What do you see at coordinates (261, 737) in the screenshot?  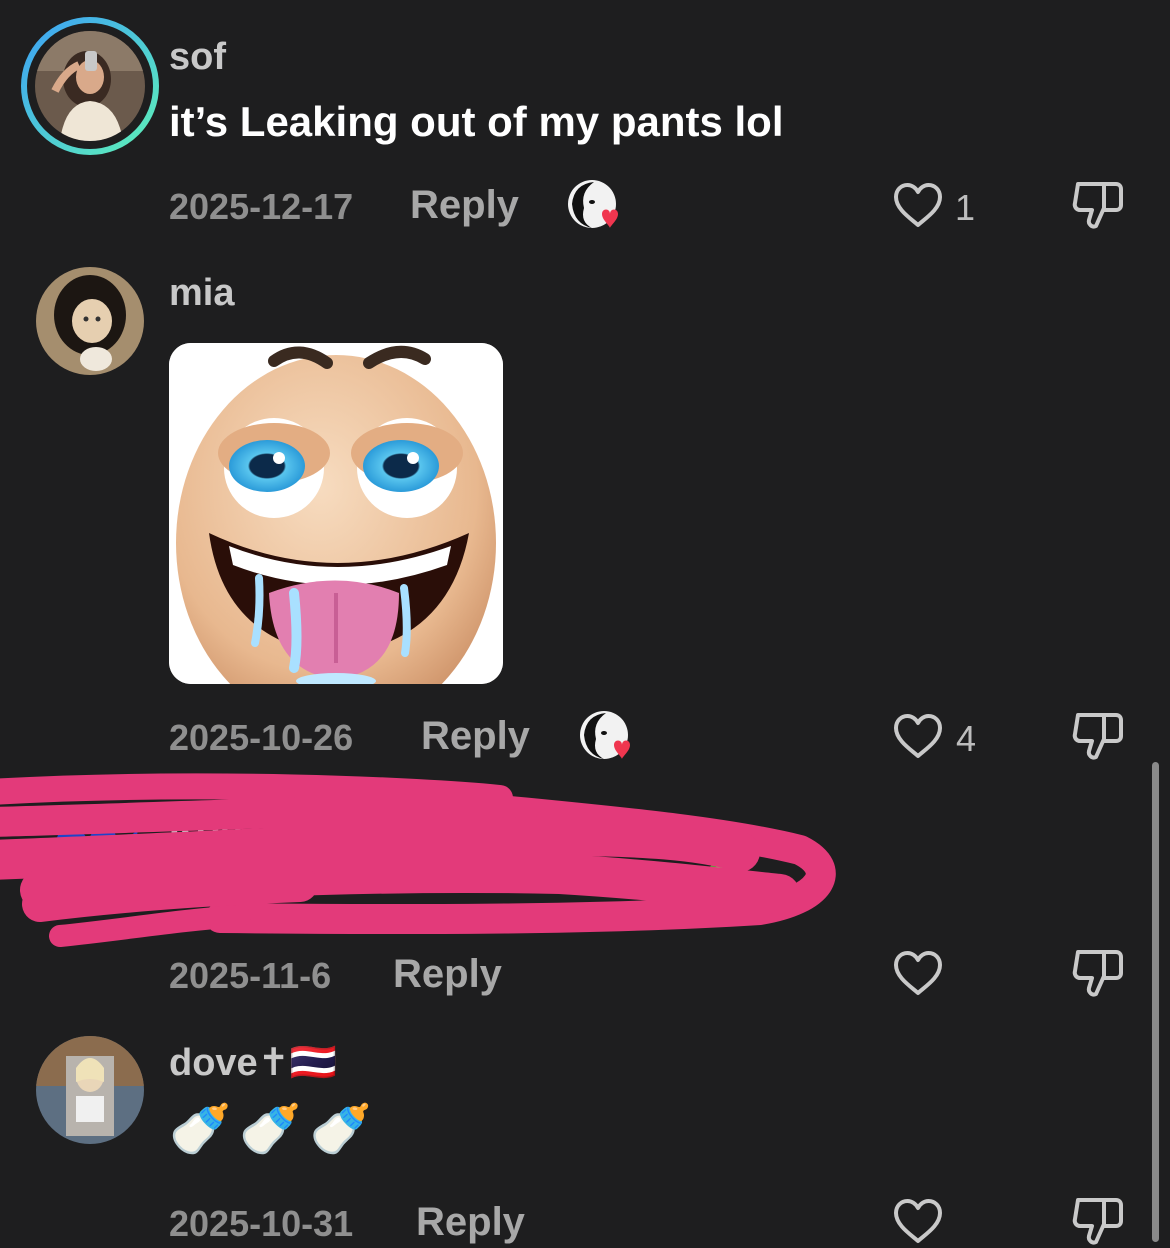 I see `comment-date: 2025-10-26` at bounding box center [261, 737].